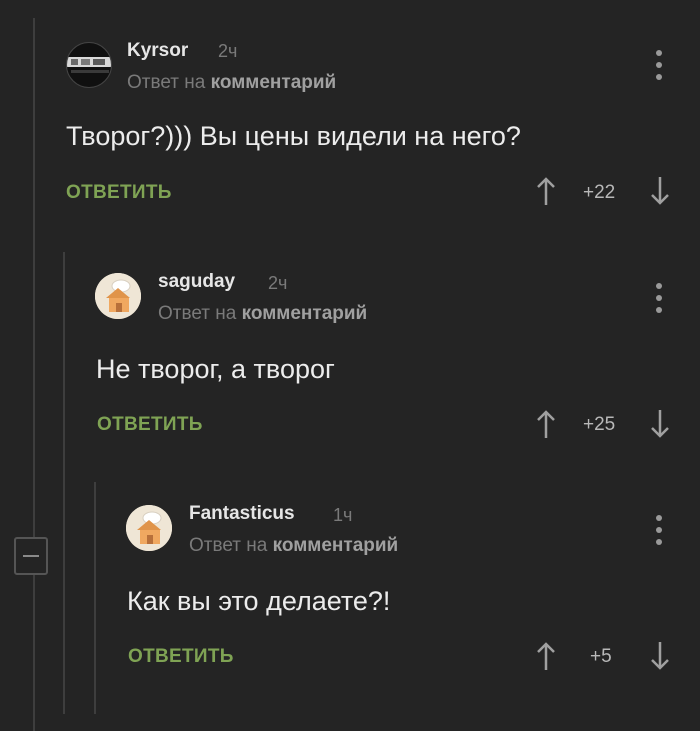 The image size is (700, 731). I want to click on comment-text: Как вы это делаете?!, so click(259, 601).